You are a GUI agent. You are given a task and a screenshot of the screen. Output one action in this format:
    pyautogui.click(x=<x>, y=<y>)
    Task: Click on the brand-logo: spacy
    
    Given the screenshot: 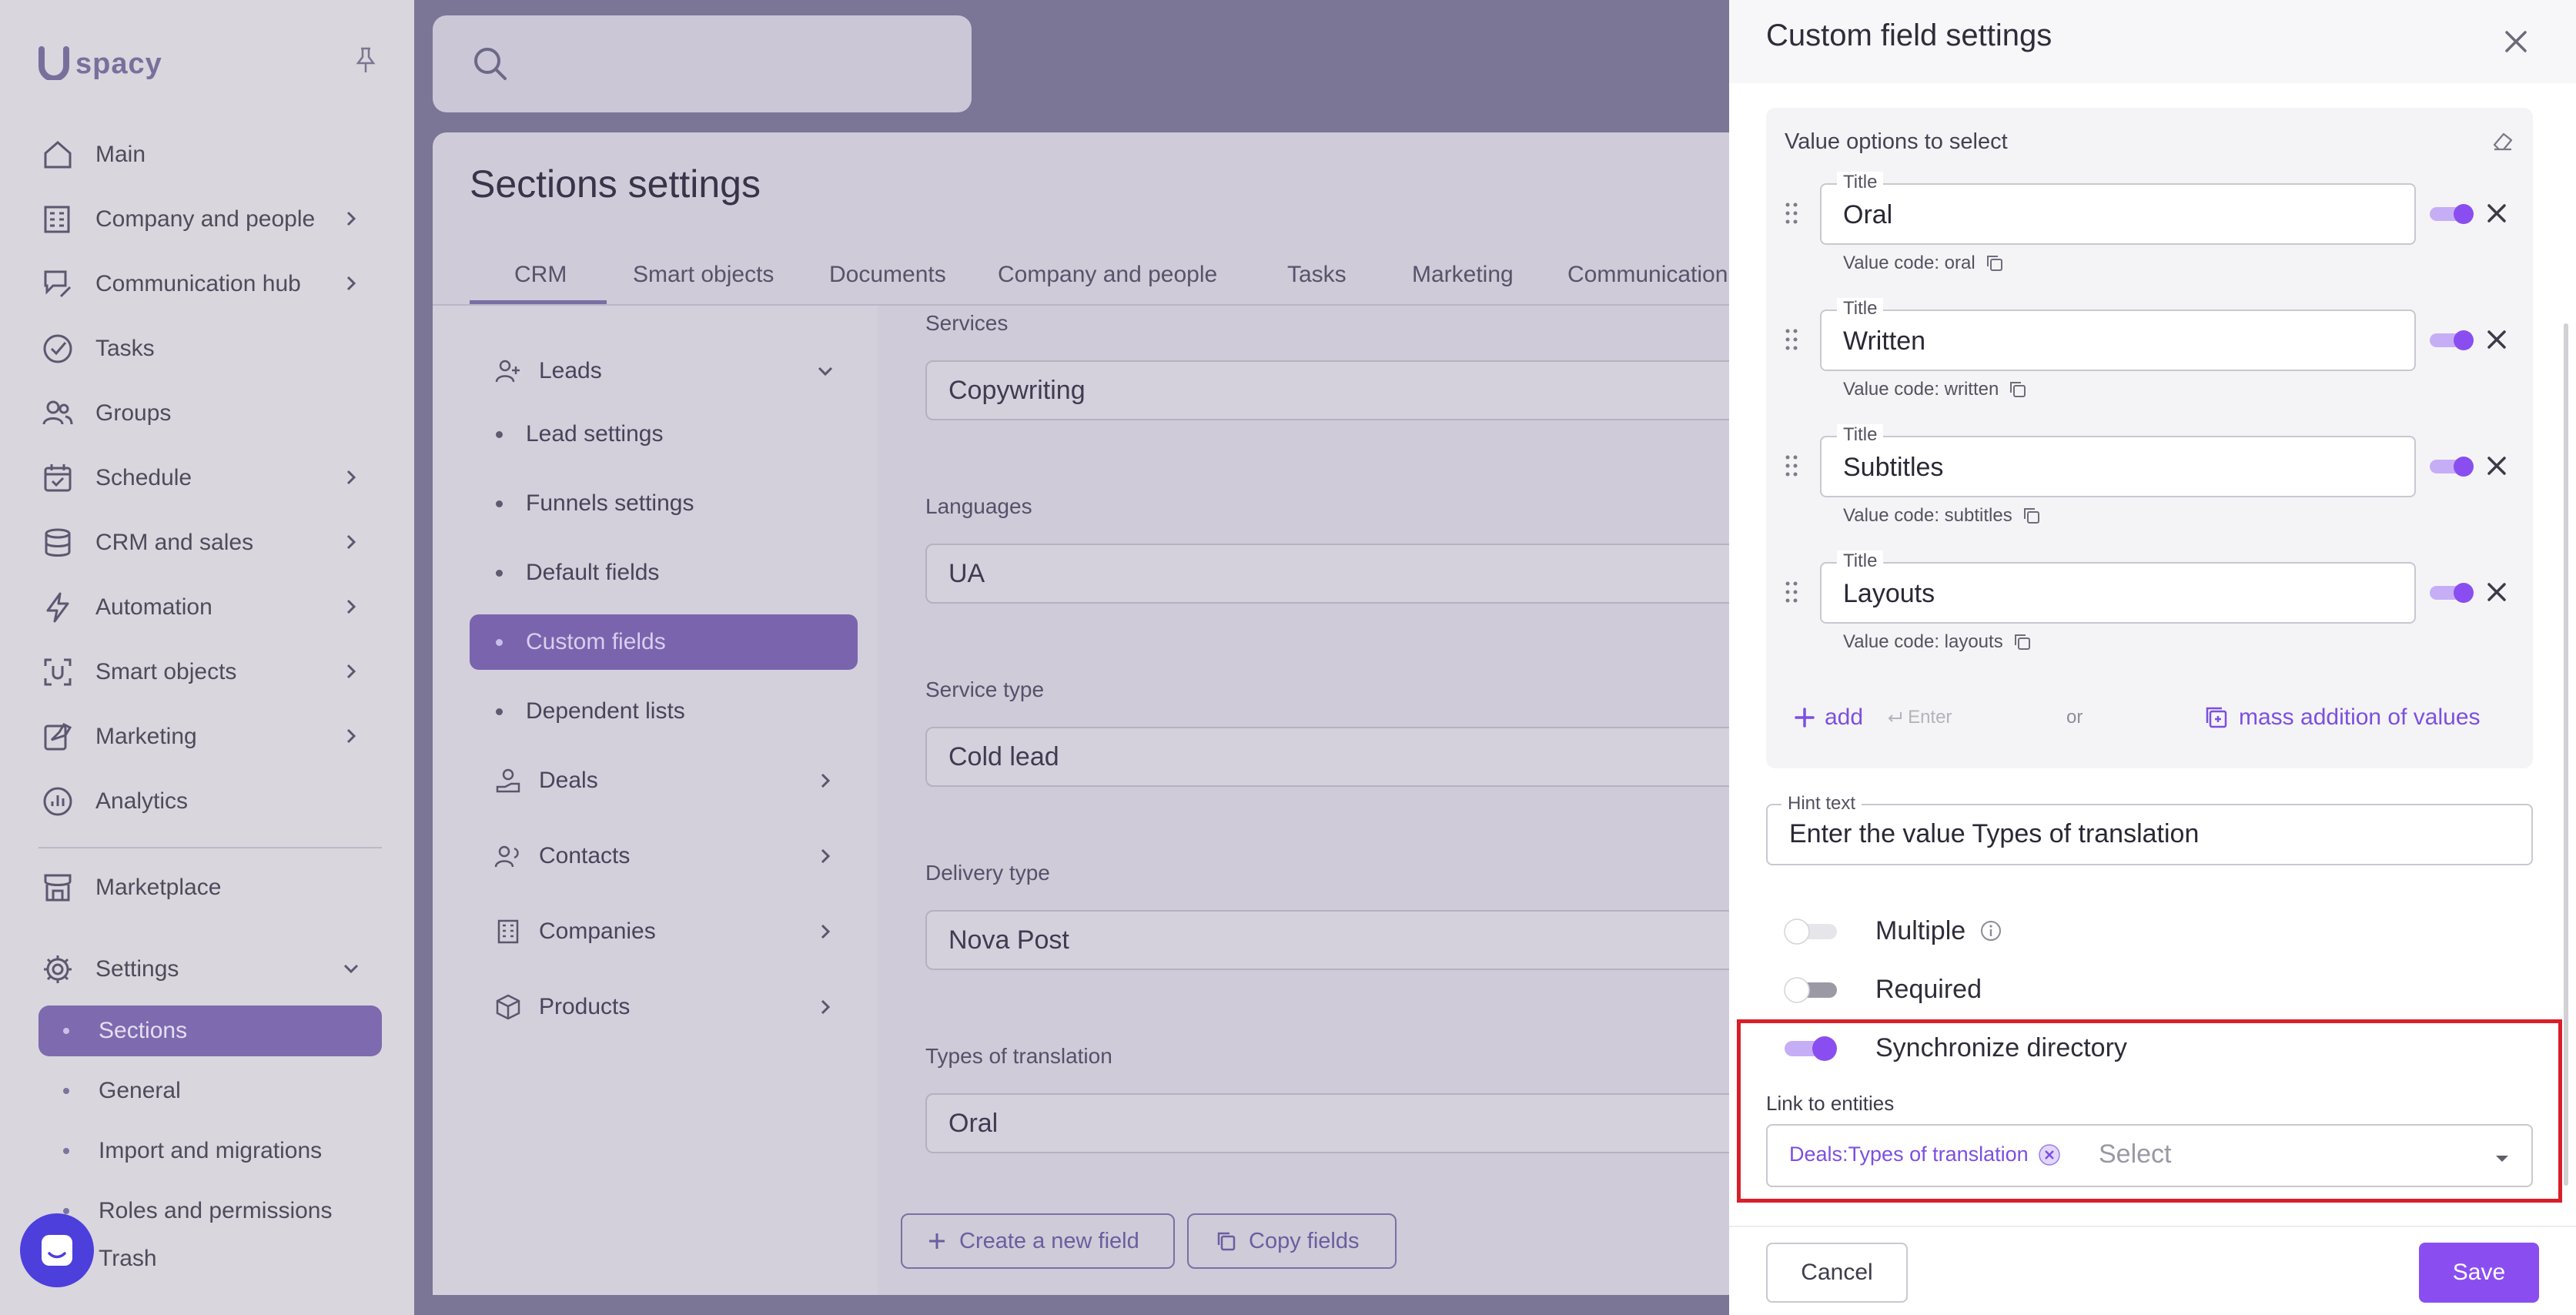 What is the action you would take?
    pyautogui.click(x=103, y=64)
    